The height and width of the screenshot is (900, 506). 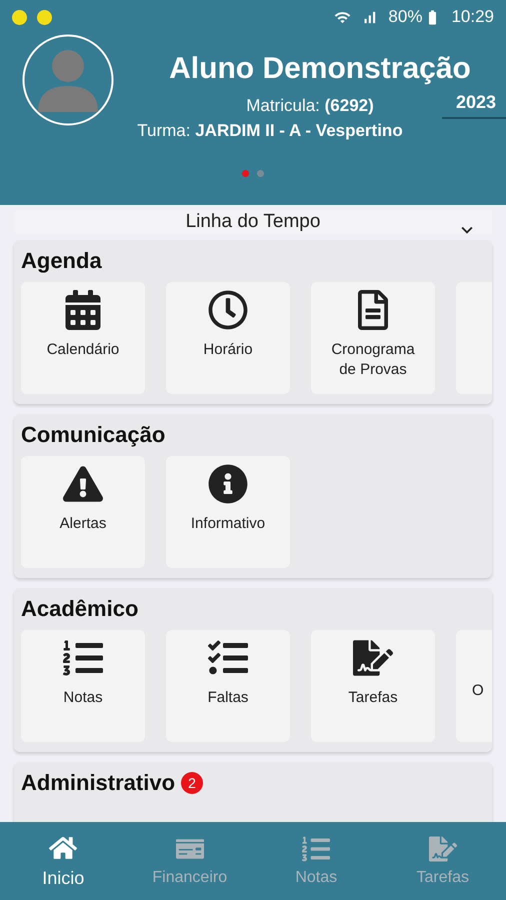 What do you see at coordinates (320, 69) in the screenshot?
I see `student-name: Aluno Demonstração` at bounding box center [320, 69].